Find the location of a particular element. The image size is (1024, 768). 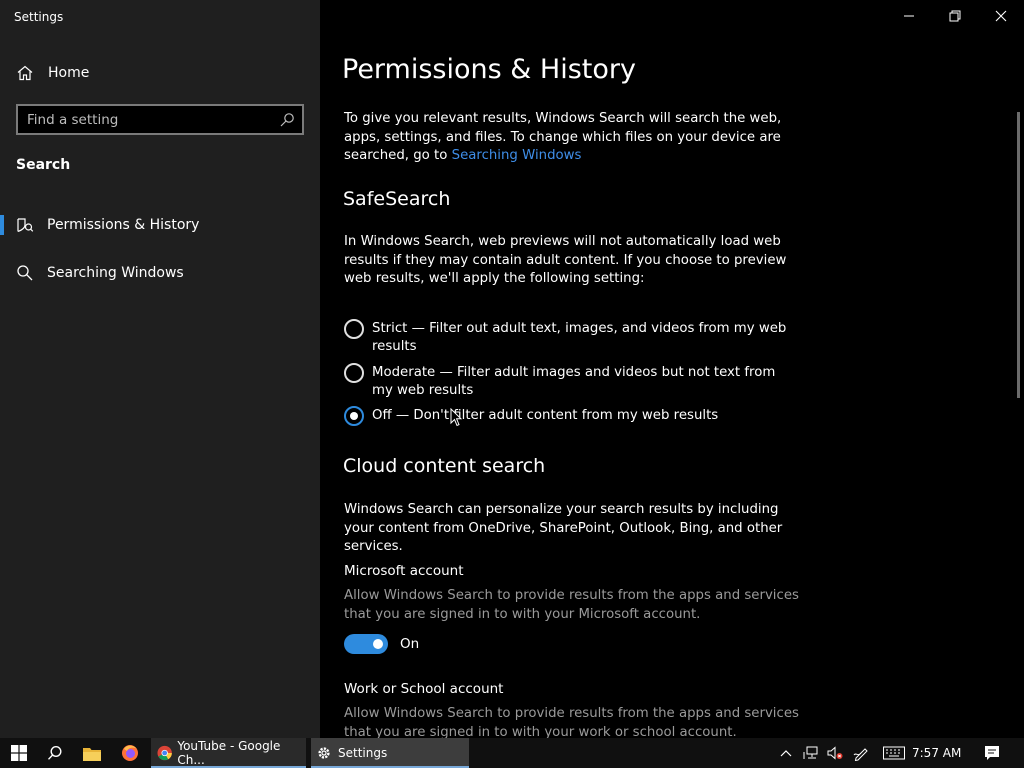

firefox-icon is located at coordinates (130, 753).